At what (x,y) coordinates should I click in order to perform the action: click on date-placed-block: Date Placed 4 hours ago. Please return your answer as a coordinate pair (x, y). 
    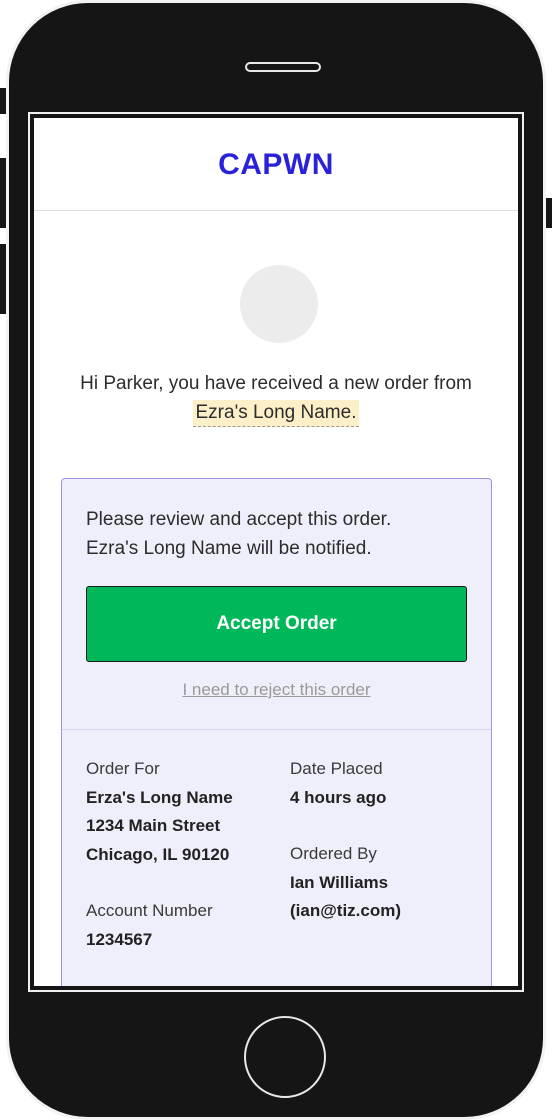
    Looking at the image, I should click on (338, 783).